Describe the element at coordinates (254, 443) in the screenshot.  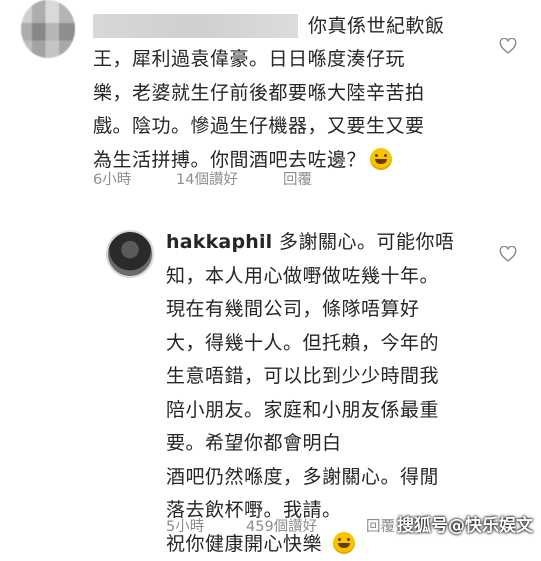
I see `comment-line: 要。希望你都會明白` at that location.